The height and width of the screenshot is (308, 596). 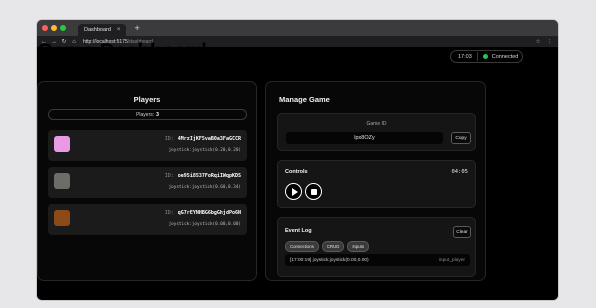 I want to click on connection-status-badge: 17:03 Connected, so click(x=486, y=56).